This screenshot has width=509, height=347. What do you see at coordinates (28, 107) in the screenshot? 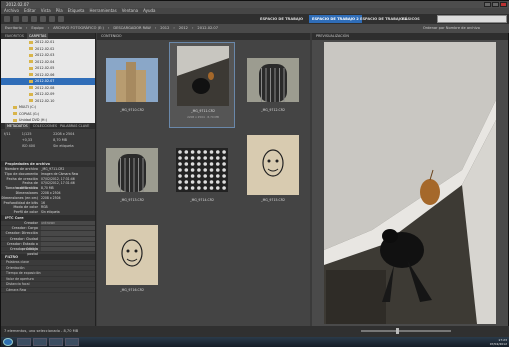
I see `folder-label: MULTI (C:)` at bounding box center [28, 107].